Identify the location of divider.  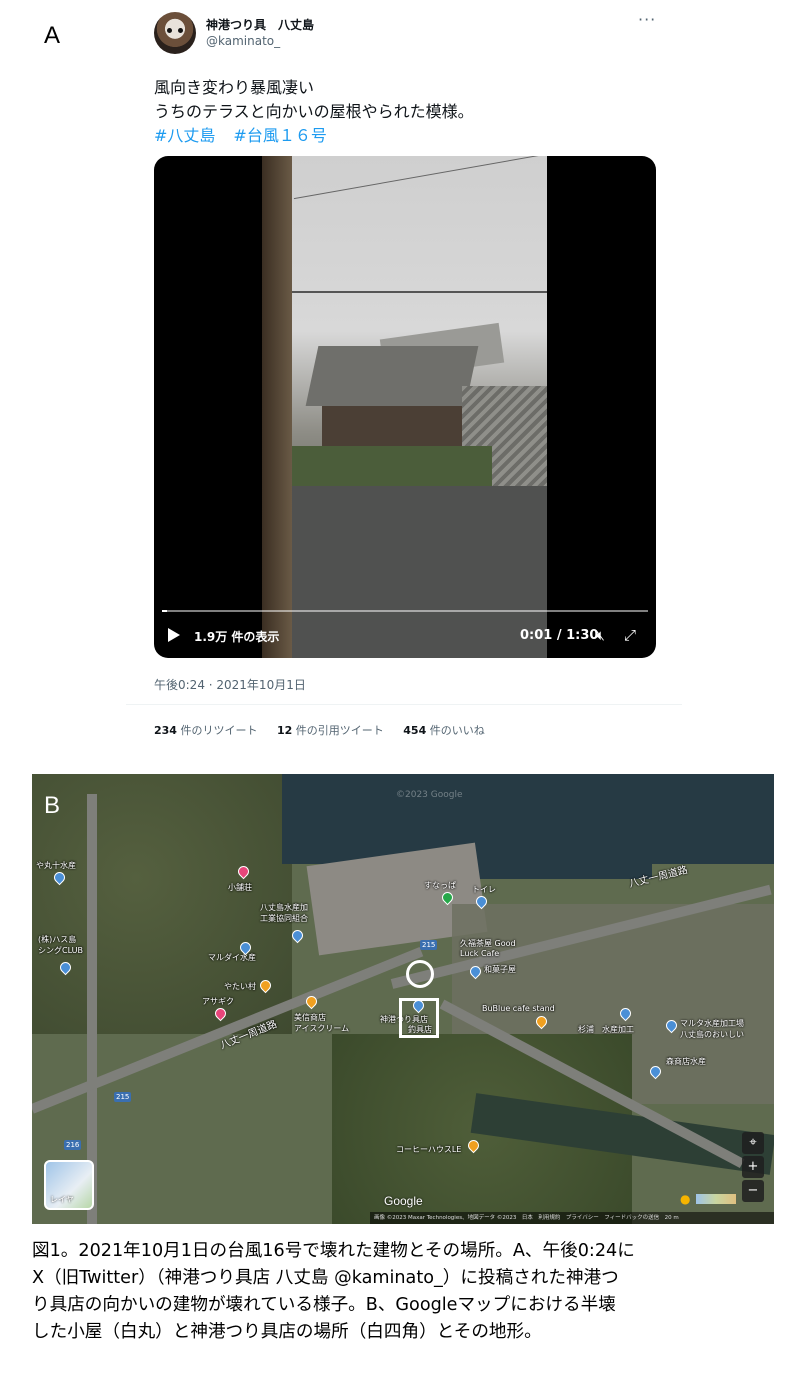
(404, 704).